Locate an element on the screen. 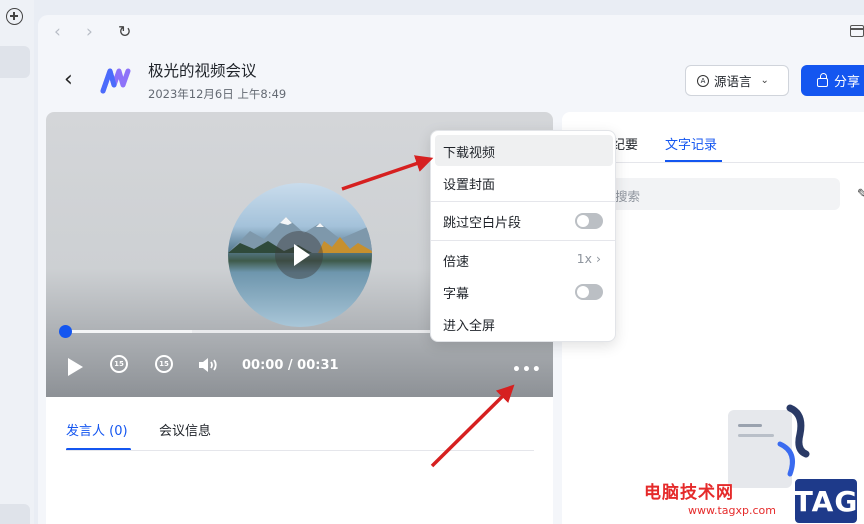  progress-buffered is located at coordinates (129, 331).